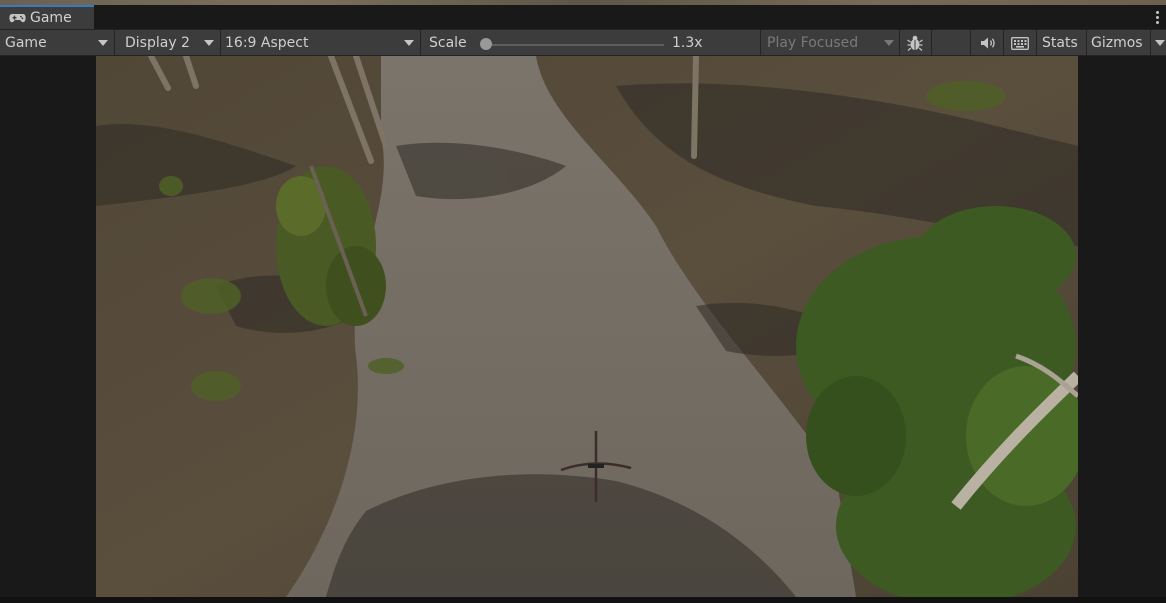 This screenshot has width=1166, height=603. What do you see at coordinates (26, 43) in the screenshot?
I see `view-mode-label: Game` at bounding box center [26, 43].